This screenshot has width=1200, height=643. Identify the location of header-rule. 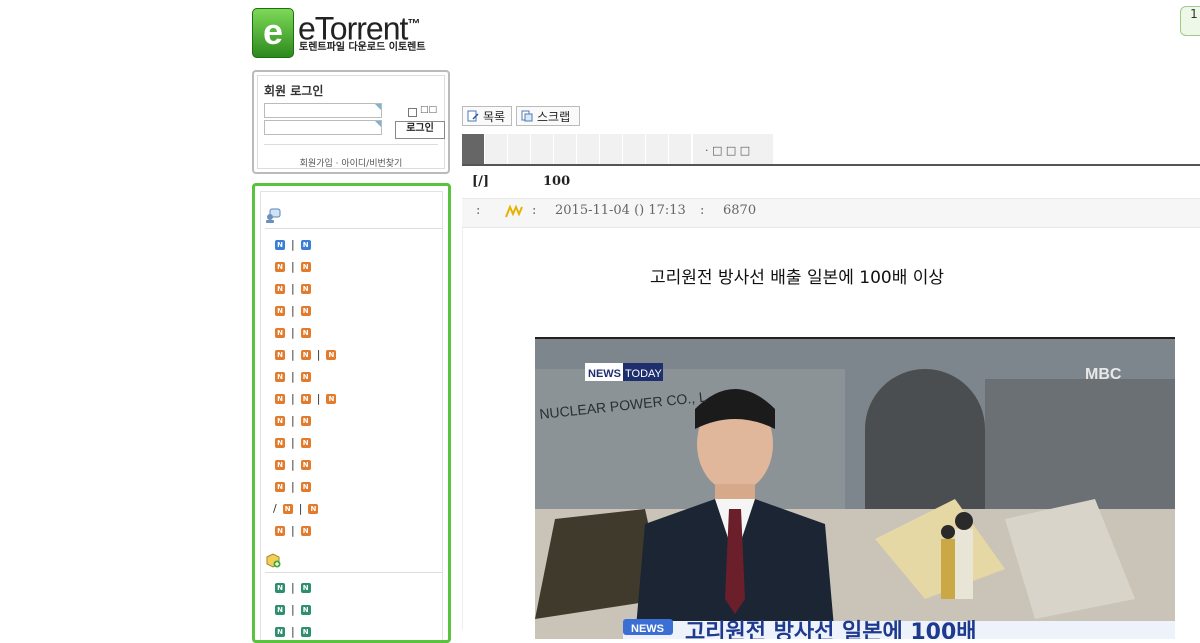
(831, 165).